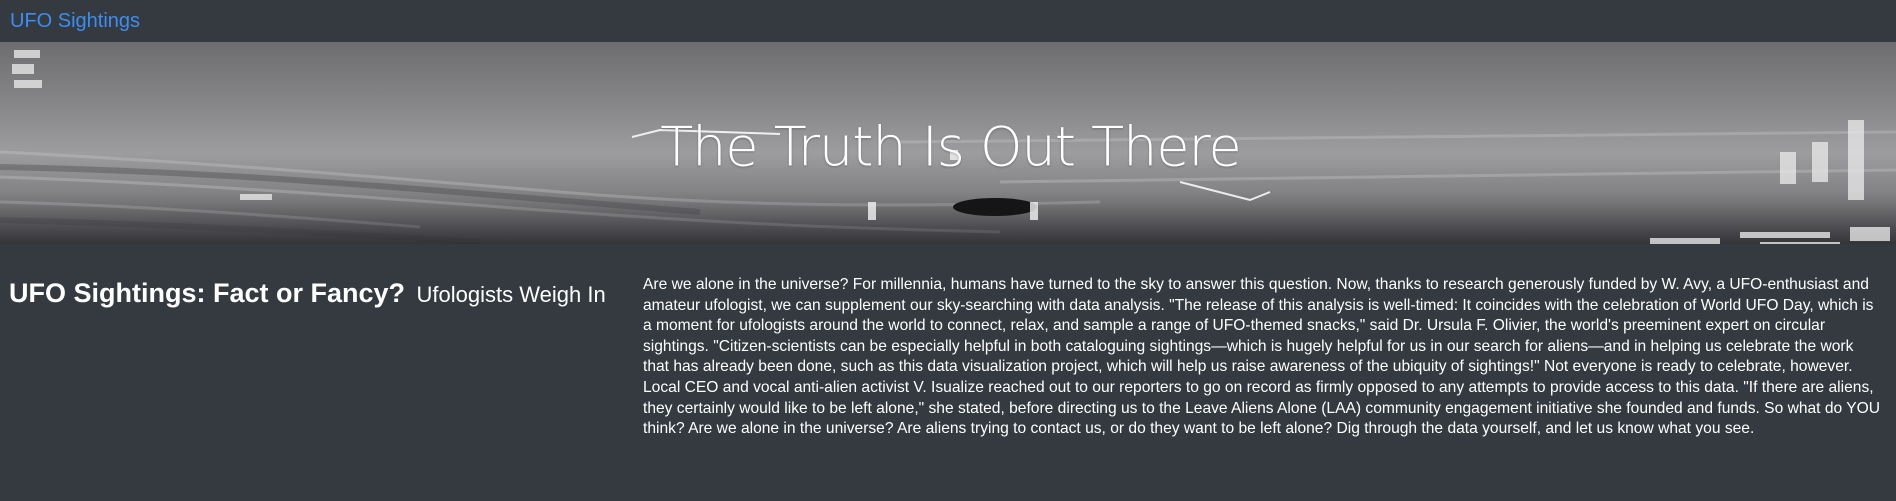 Image resolution: width=1896 pixels, height=501 pixels. I want to click on headline-main: UFO Sightings: Fact or Fancy?, so click(207, 293).